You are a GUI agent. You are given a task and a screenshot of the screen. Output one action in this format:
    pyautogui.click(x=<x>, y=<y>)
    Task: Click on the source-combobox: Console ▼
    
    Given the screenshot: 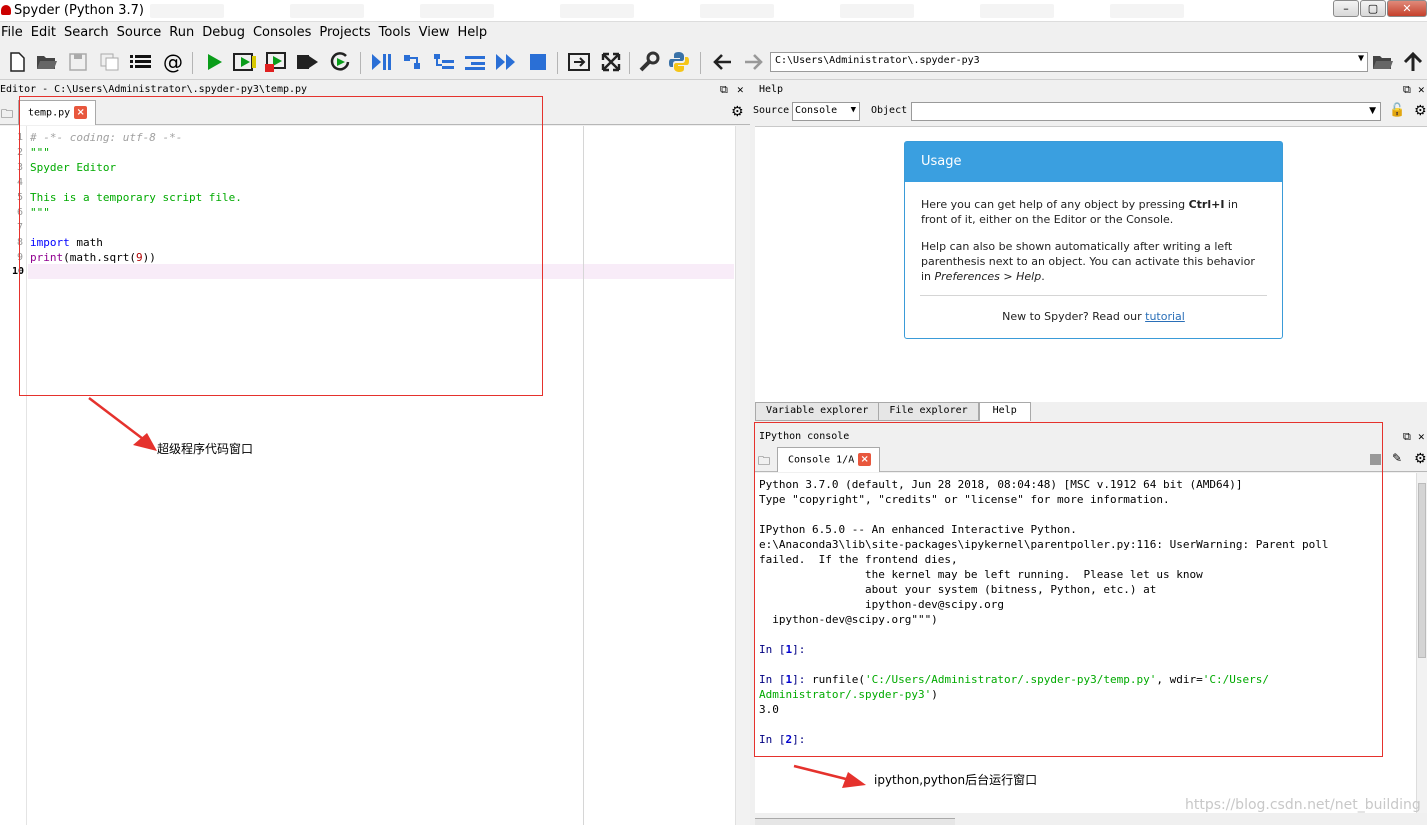 What is the action you would take?
    pyautogui.click(x=826, y=111)
    